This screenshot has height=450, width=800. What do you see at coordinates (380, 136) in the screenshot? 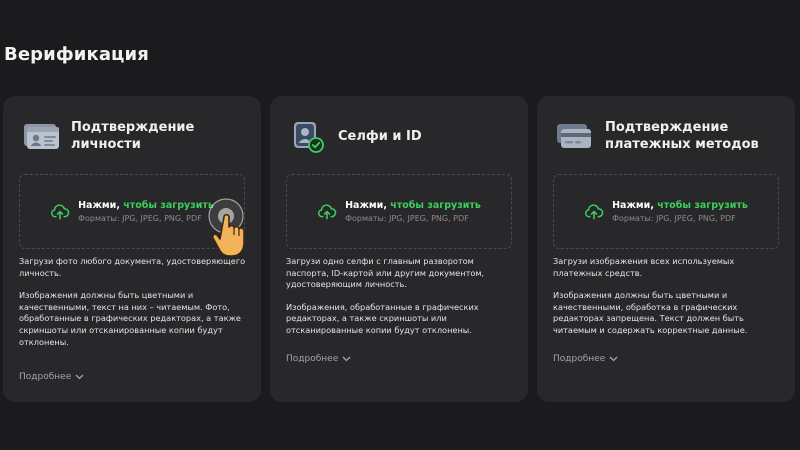
I see `card-title: Селфи и ID` at bounding box center [380, 136].